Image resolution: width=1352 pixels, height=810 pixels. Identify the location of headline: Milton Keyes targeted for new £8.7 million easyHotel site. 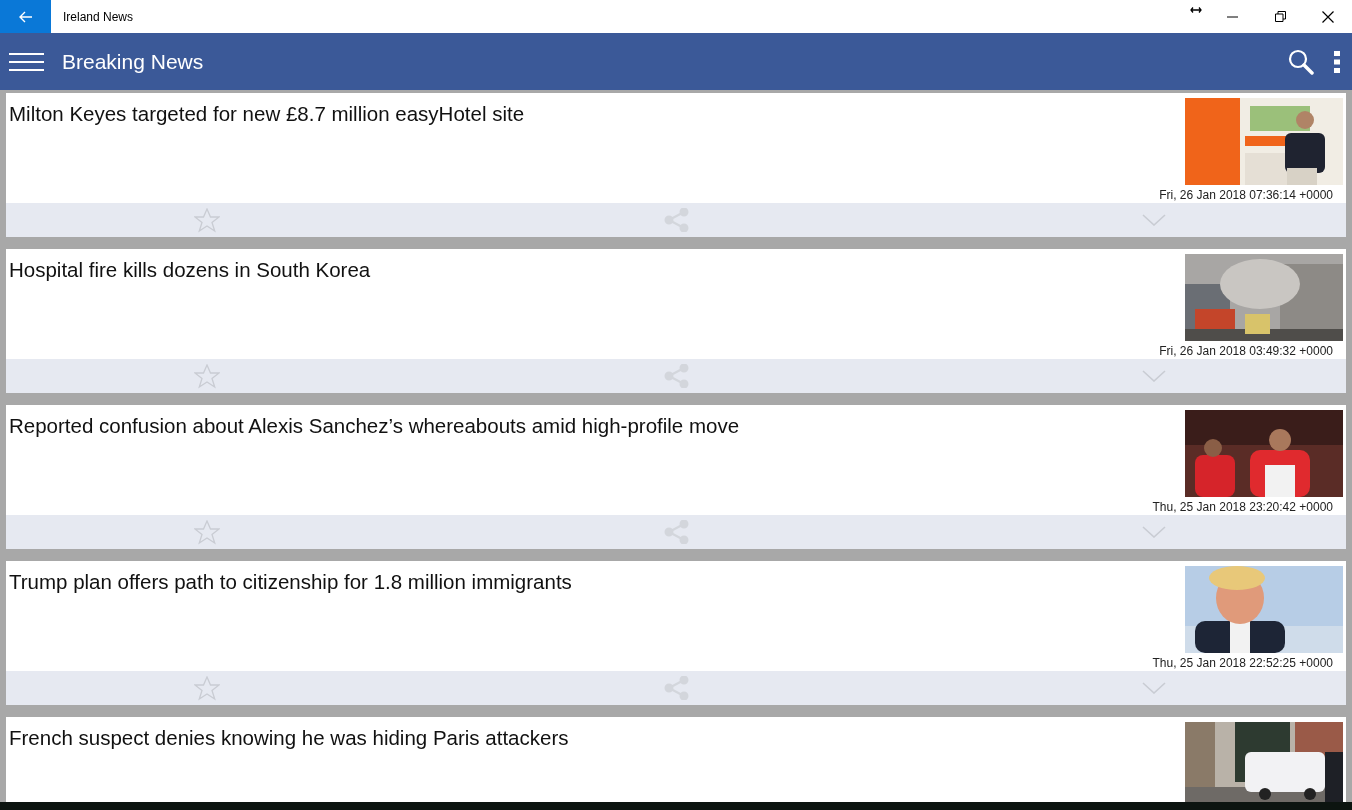
(267, 113).